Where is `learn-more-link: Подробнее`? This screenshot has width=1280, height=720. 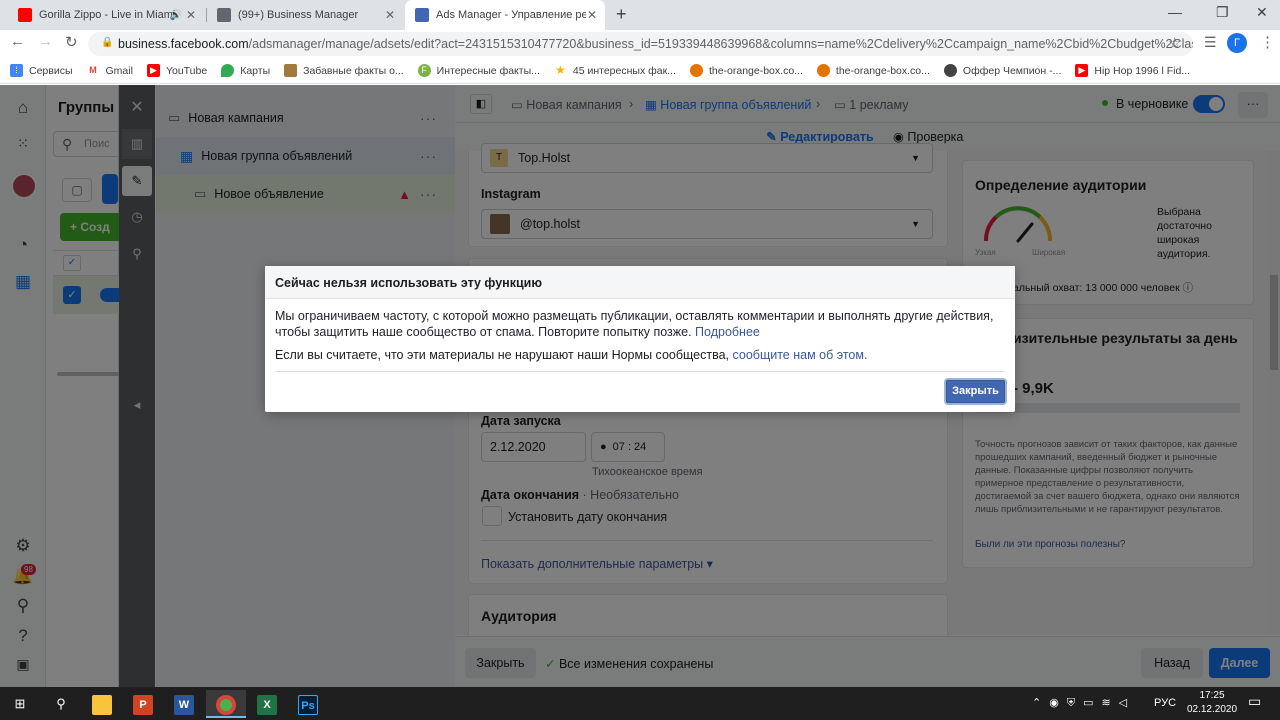
learn-more-link: Подробнее is located at coordinates (727, 332).